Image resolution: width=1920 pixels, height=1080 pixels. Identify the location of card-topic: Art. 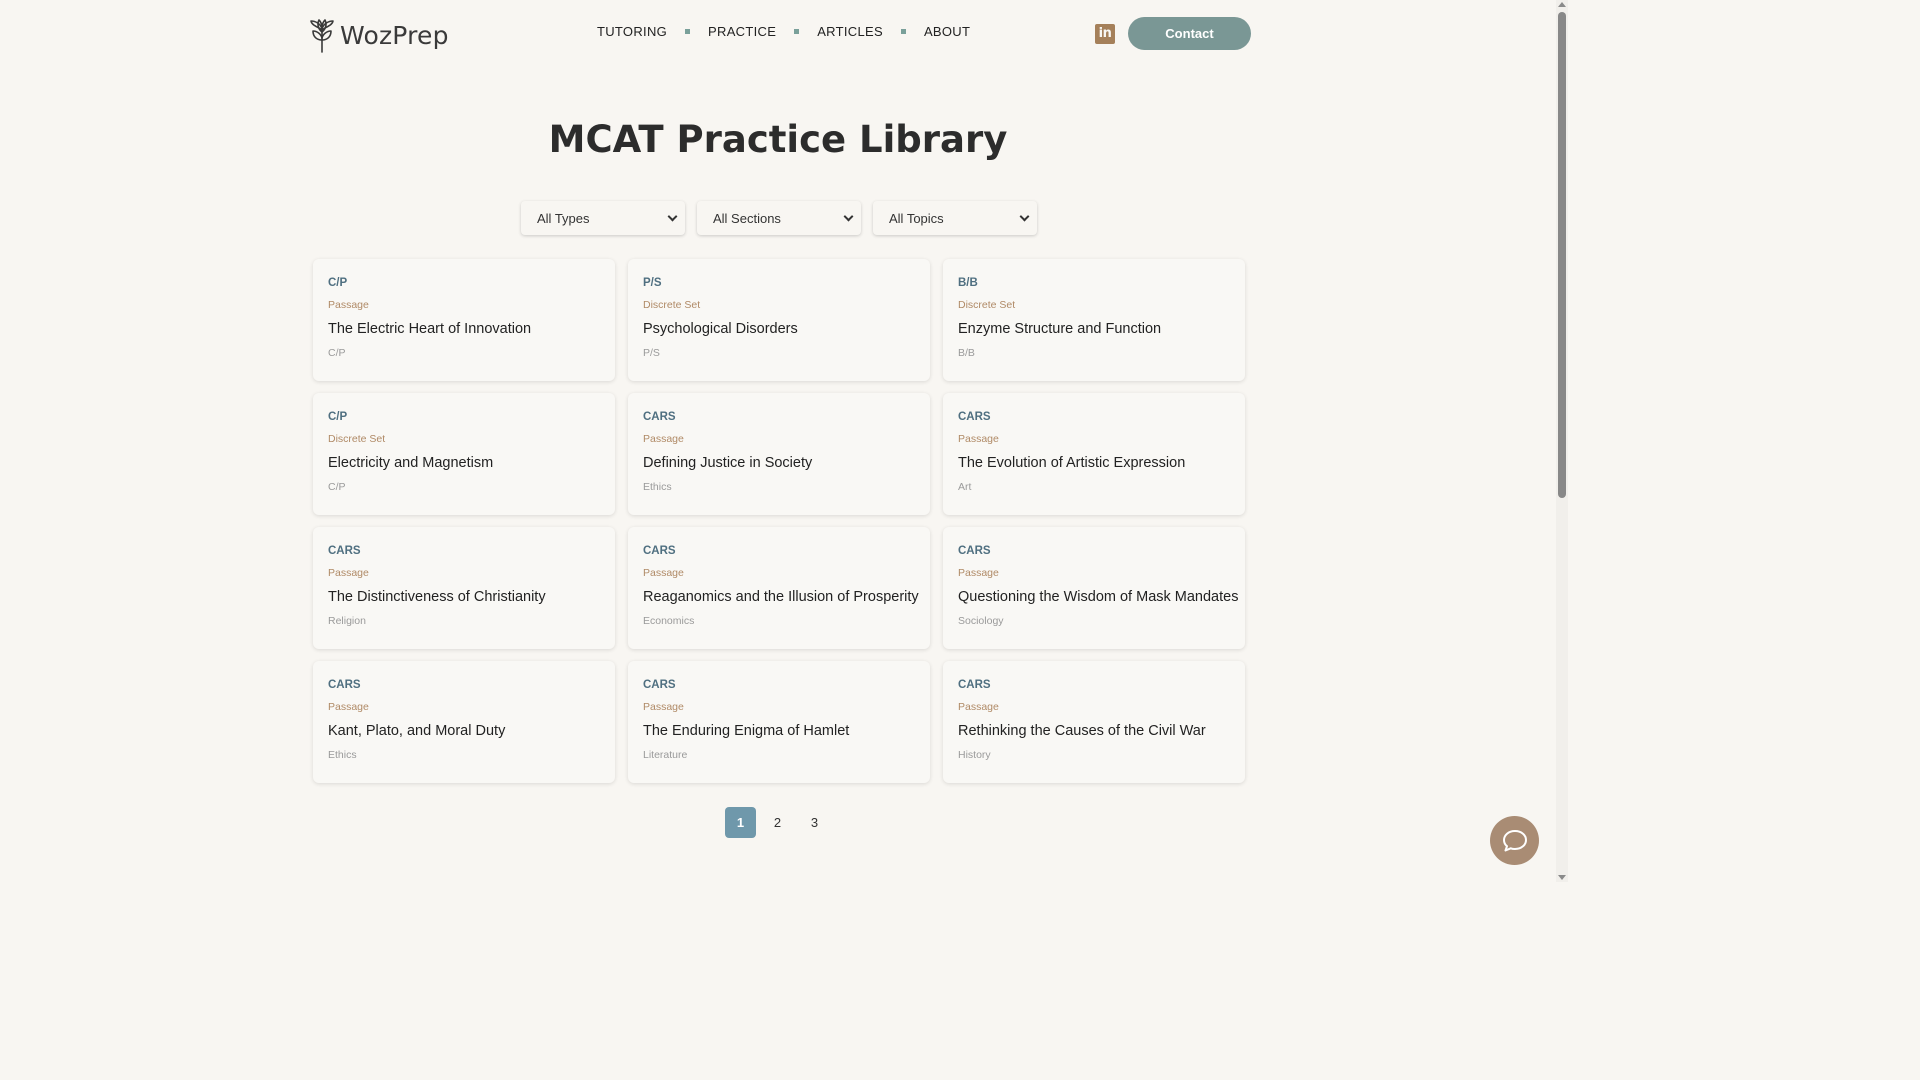
(965, 487).